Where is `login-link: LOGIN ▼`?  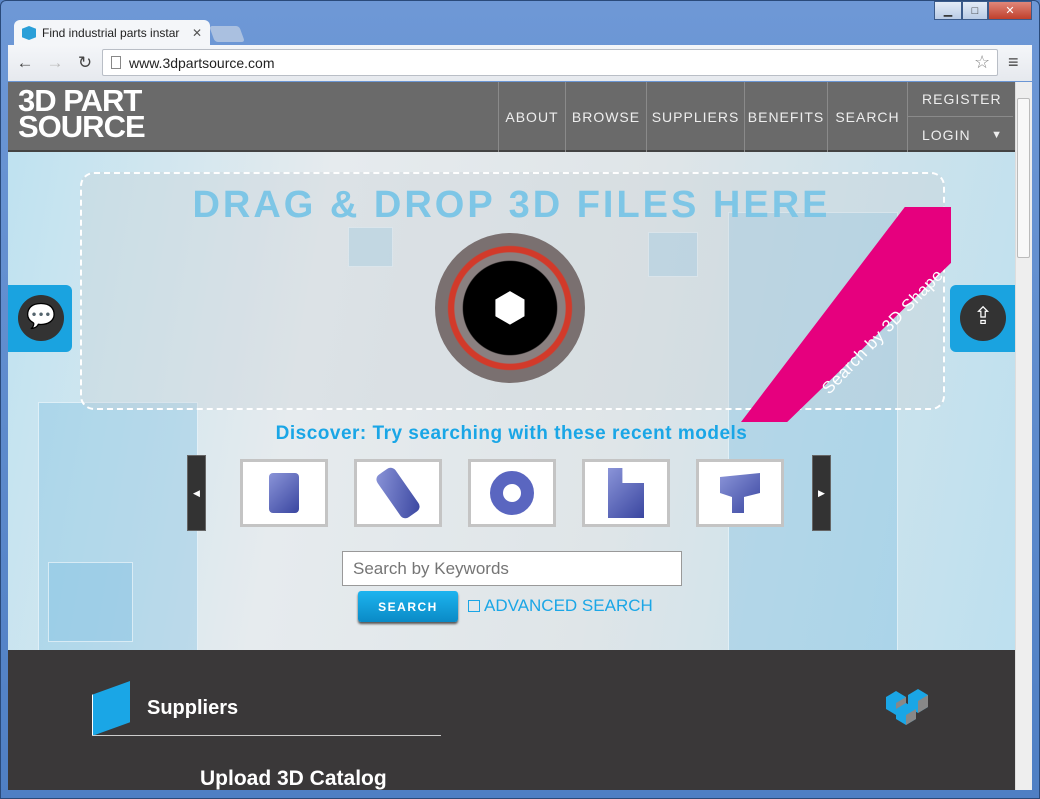 login-link: LOGIN ▼ is located at coordinates (960, 134).